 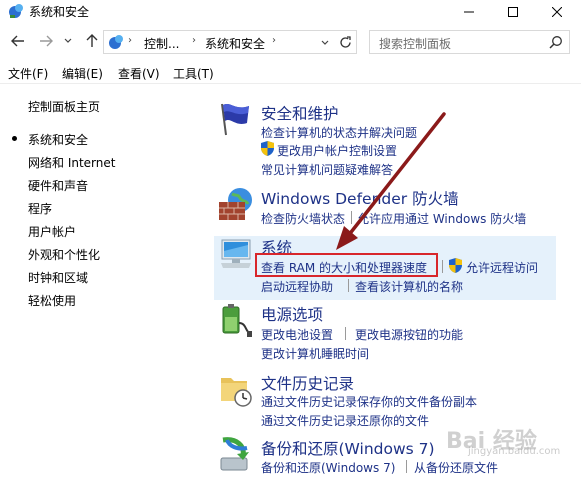 I want to click on computer-icon, so click(x=236, y=253).